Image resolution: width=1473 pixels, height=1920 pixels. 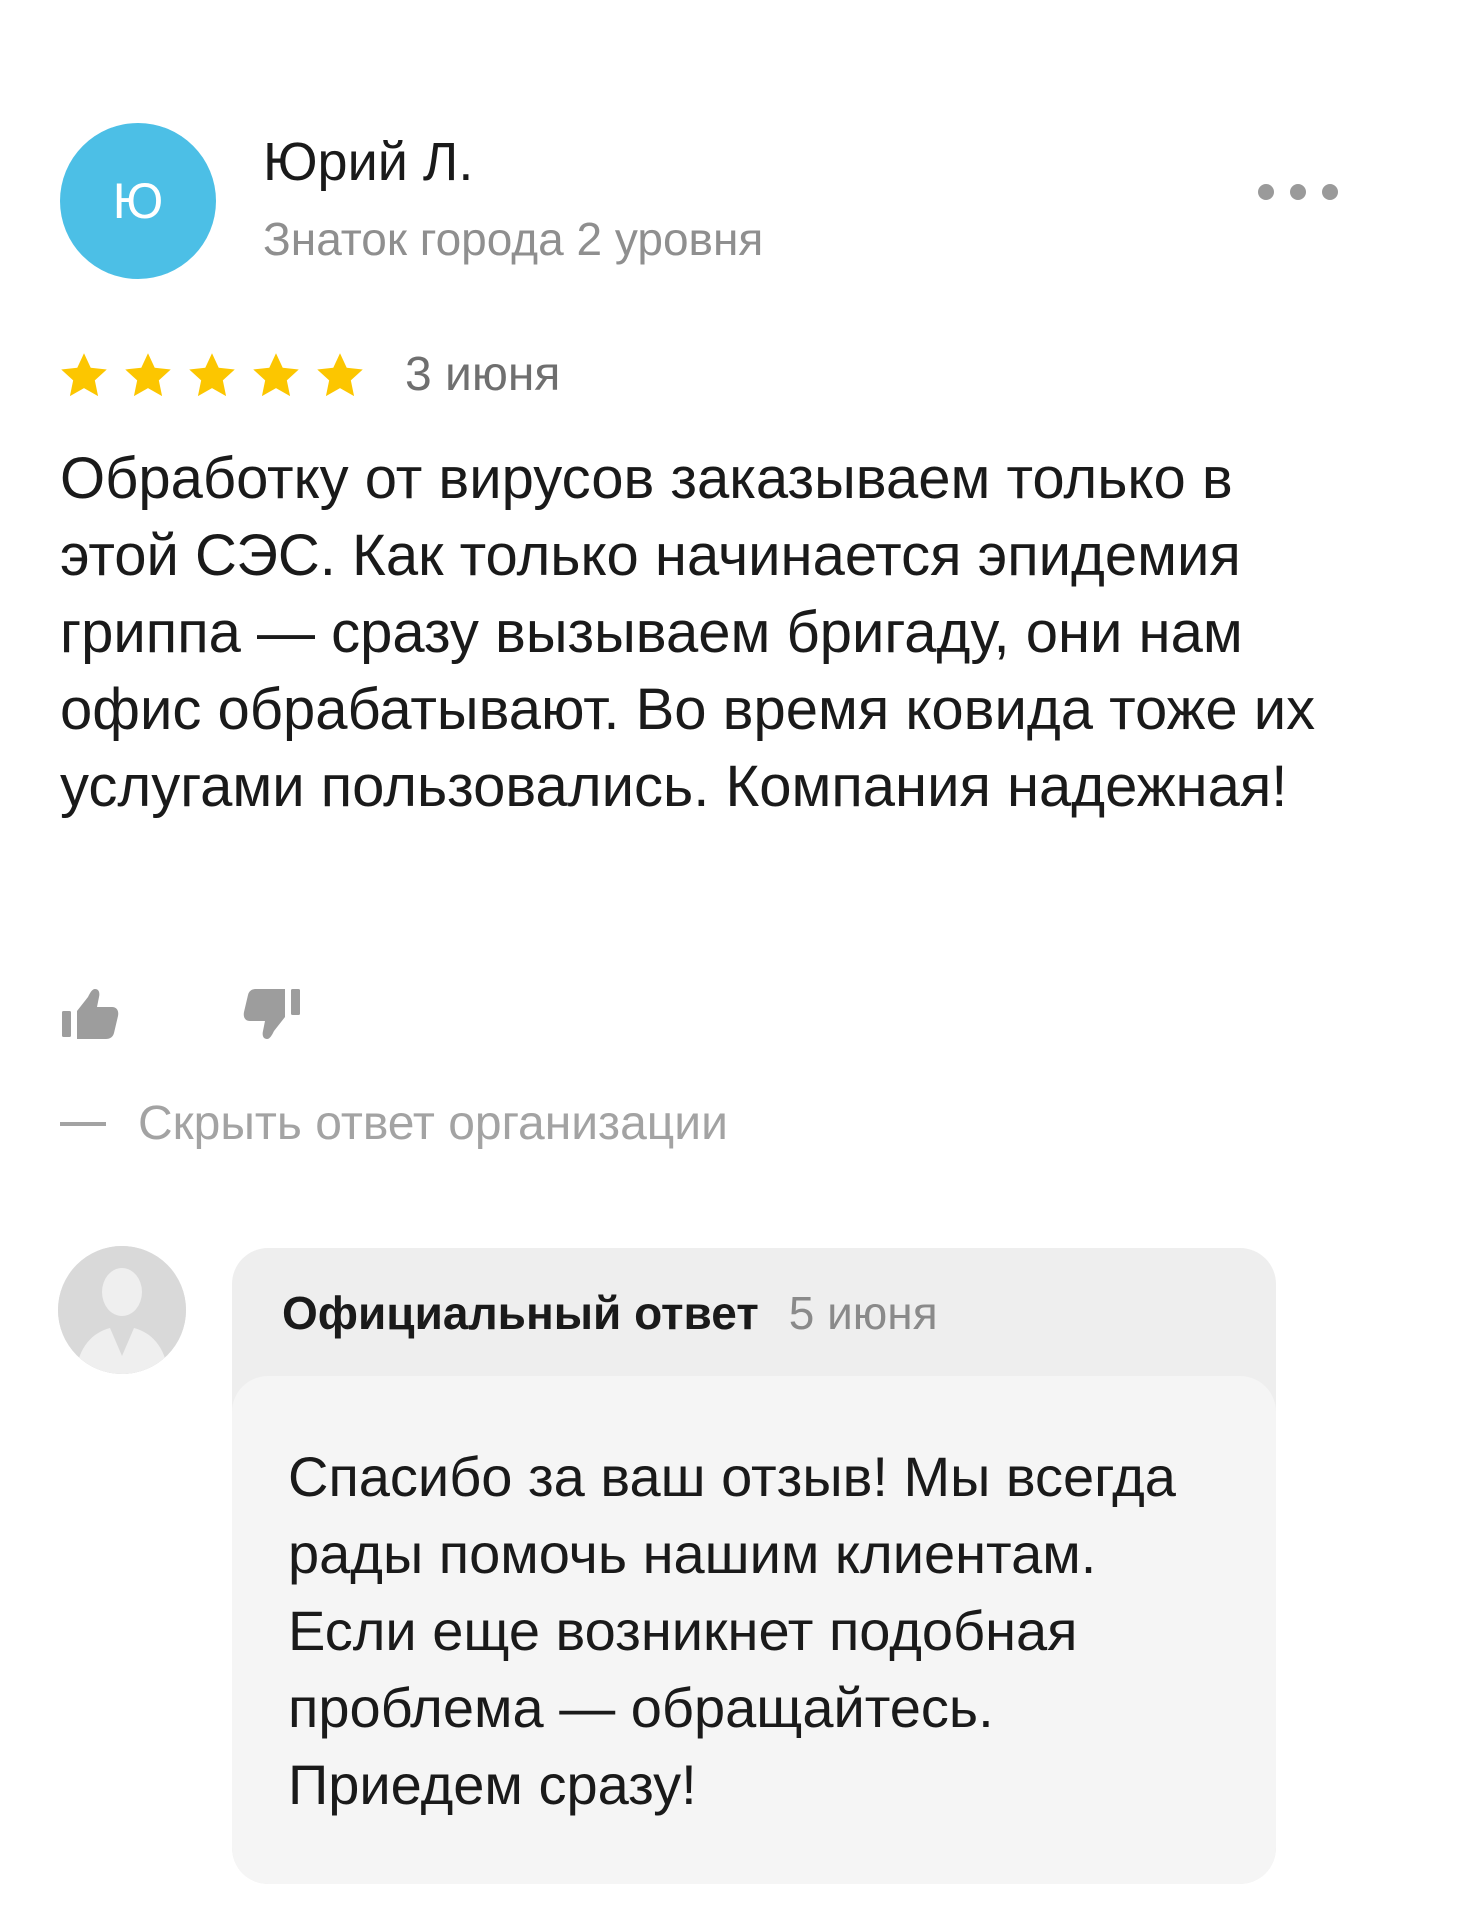 I want to click on hide-reply-label: Скрыть ответ организации, so click(x=433, y=1123).